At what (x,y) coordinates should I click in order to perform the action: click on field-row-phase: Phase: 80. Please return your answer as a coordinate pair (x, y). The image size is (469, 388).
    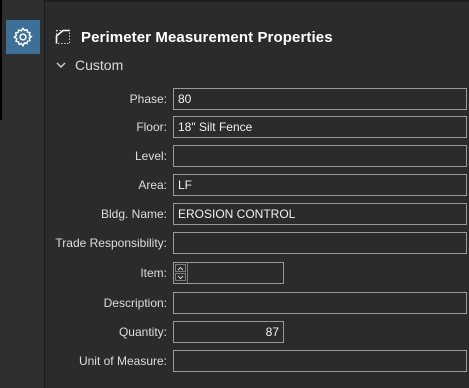
    Looking at the image, I should click on (257, 99).